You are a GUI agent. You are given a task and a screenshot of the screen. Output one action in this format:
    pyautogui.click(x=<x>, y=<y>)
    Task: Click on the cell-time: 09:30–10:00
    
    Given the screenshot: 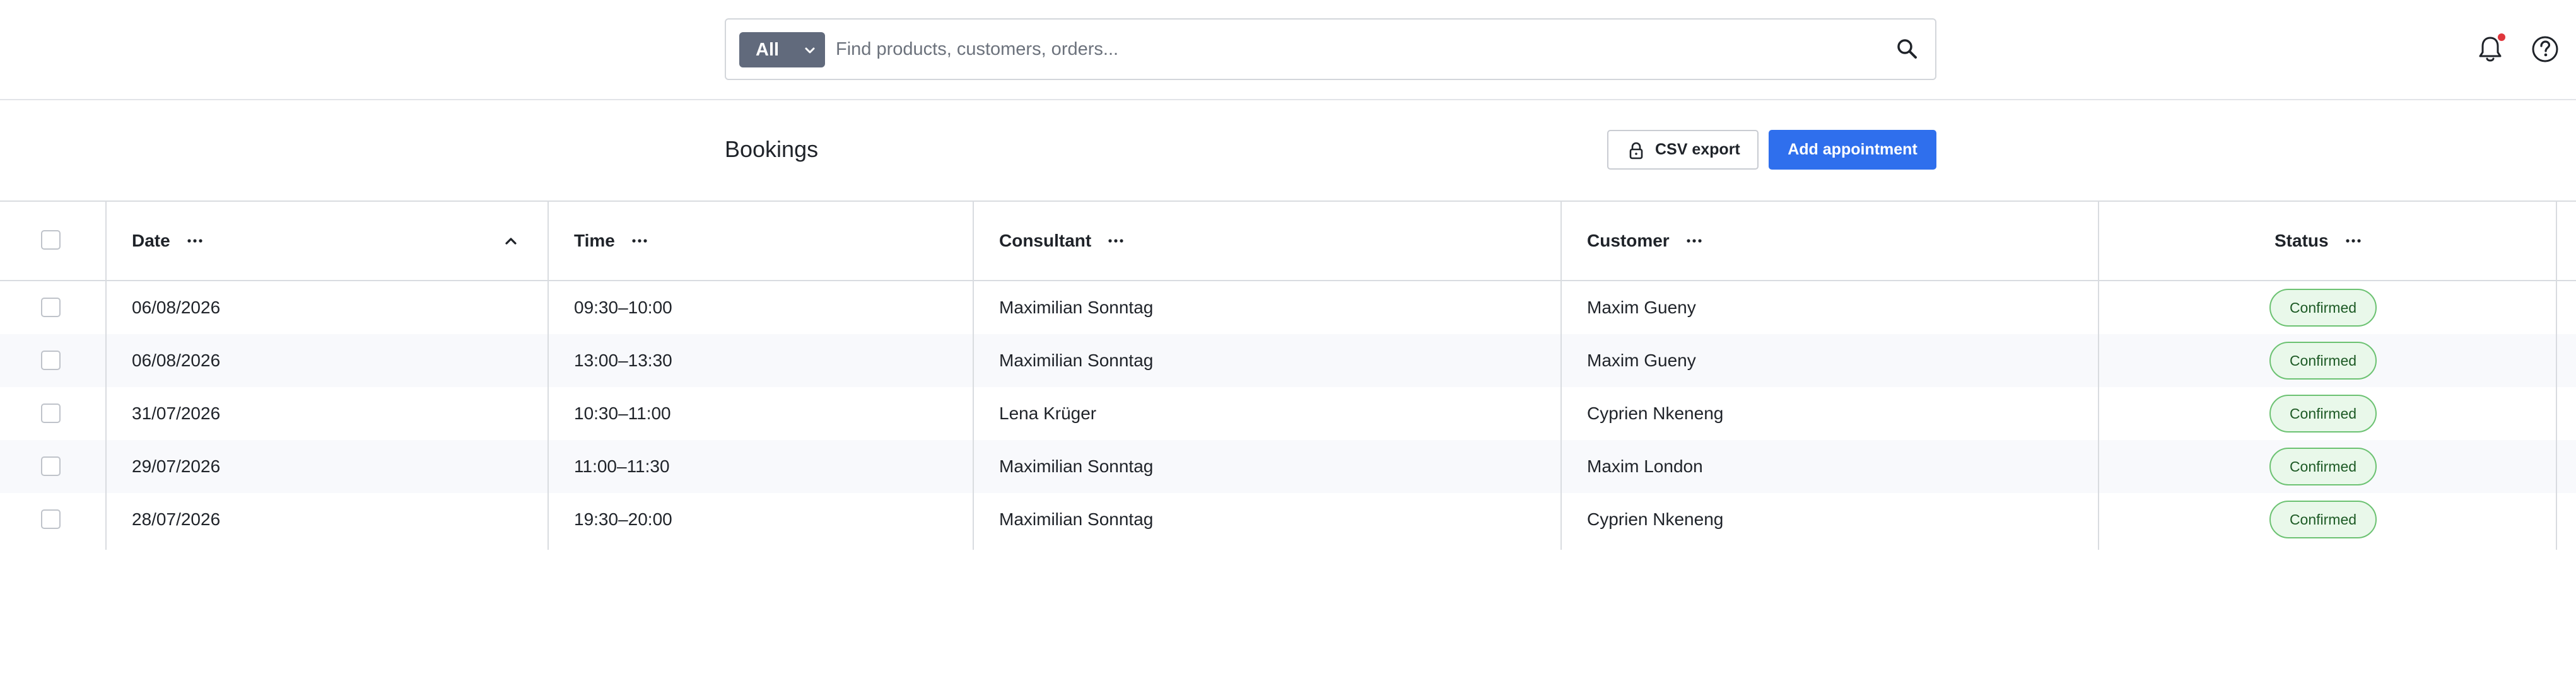 What is the action you would take?
    pyautogui.click(x=623, y=307)
    